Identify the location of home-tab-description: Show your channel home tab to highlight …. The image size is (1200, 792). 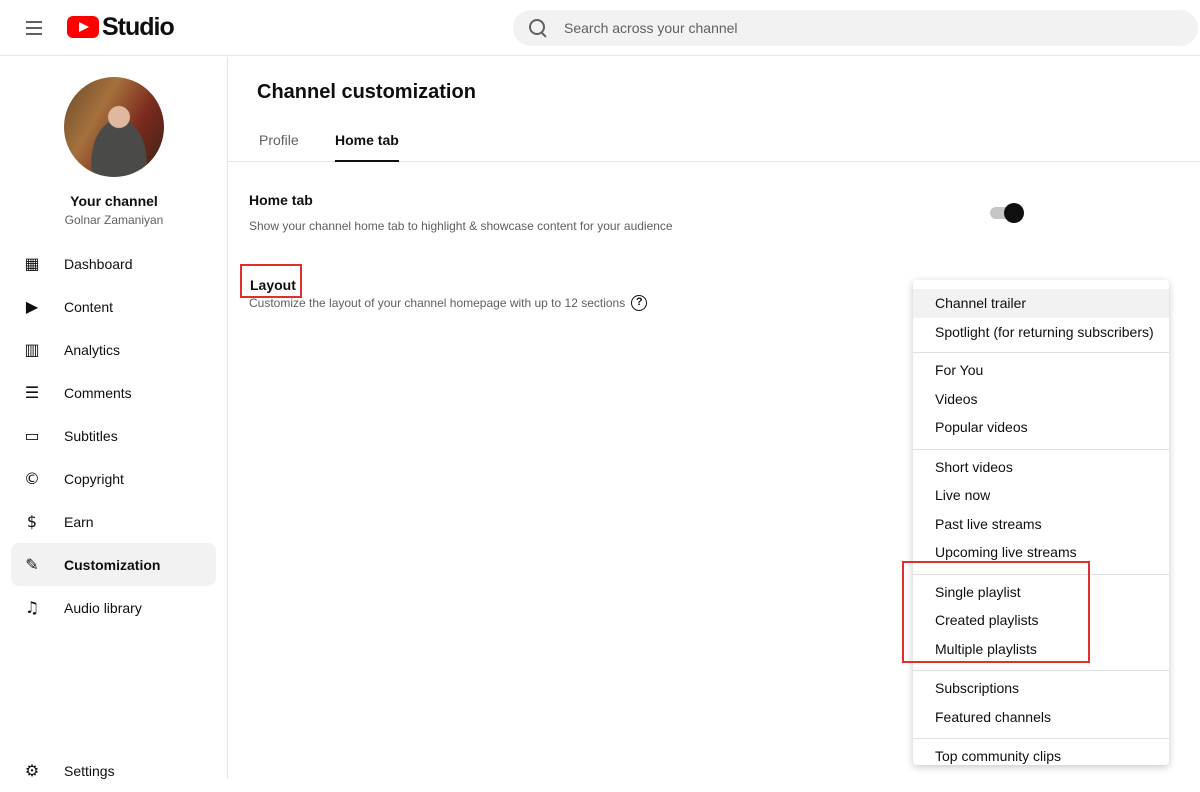
(461, 226).